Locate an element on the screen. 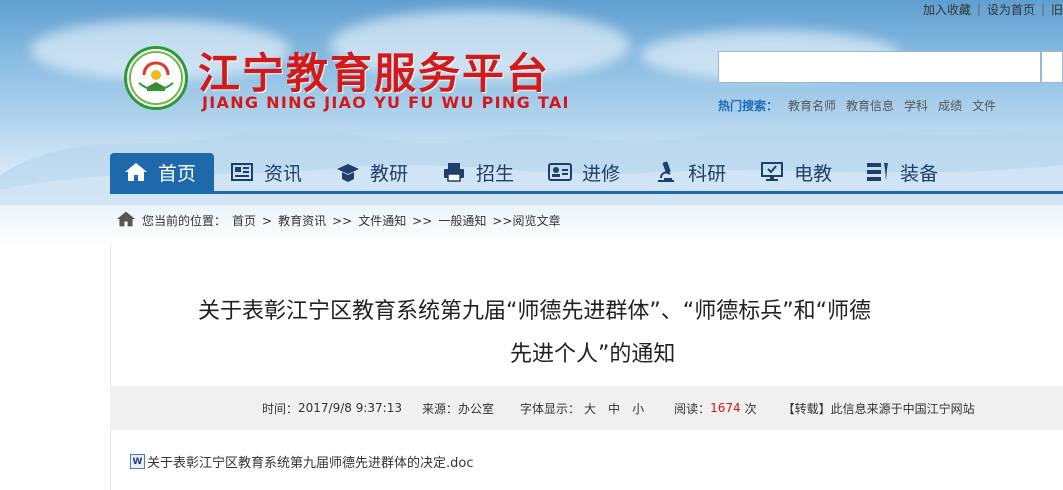 This screenshot has width=1063, height=490. hot-term: 学科 is located at coordinates (916, 105).